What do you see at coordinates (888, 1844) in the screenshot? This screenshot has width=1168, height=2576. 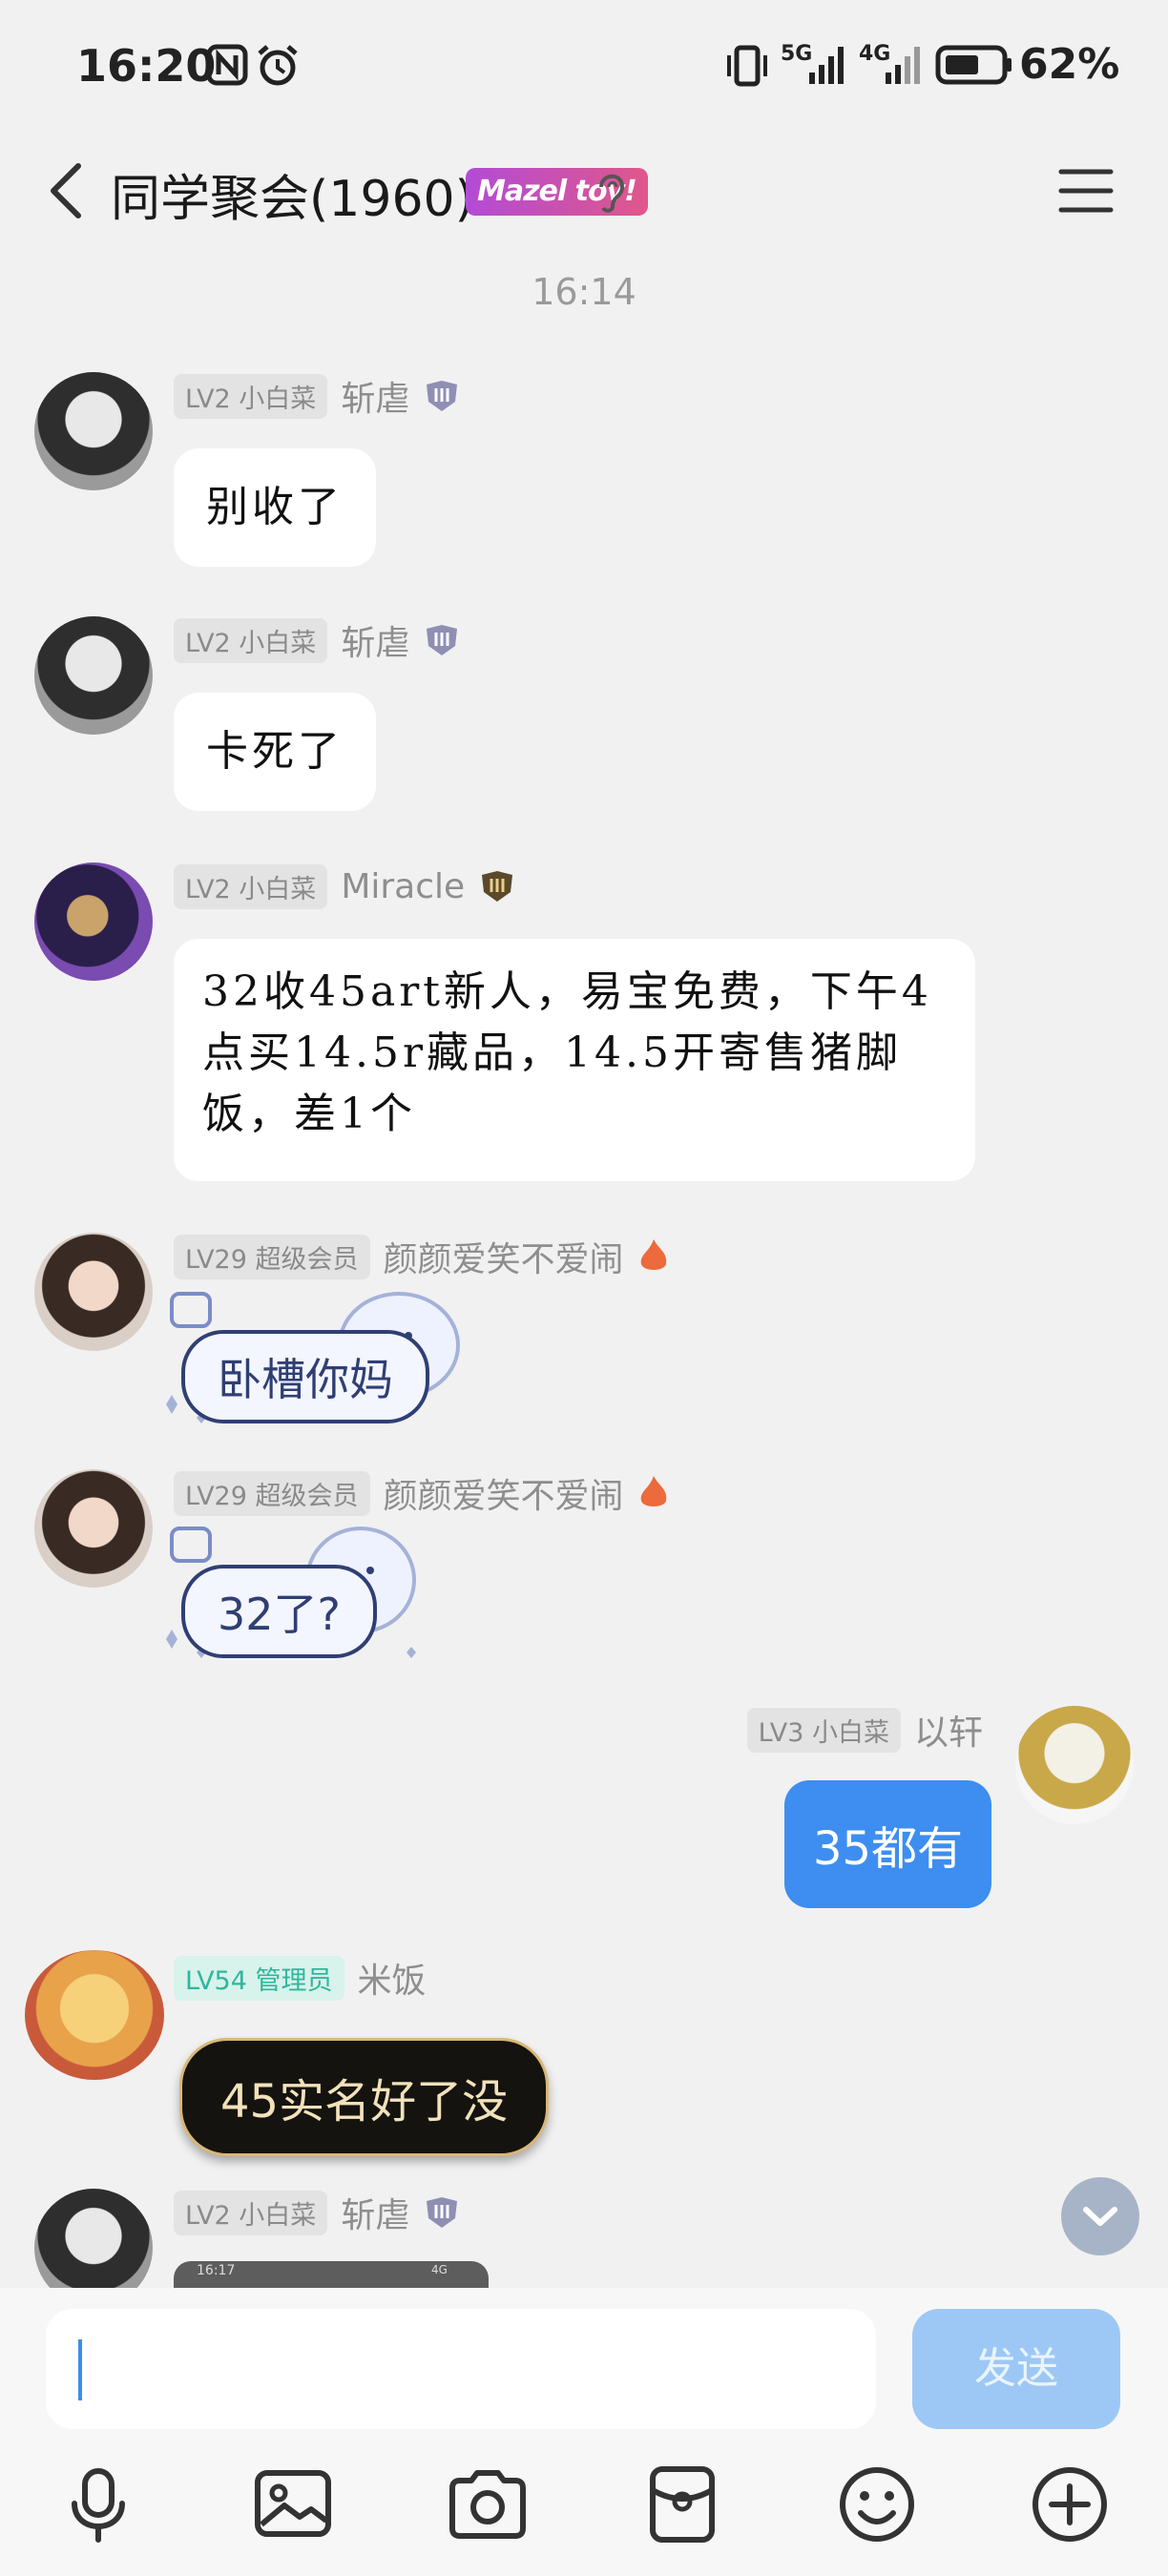 I see `message-bubble-self: 35都有` at bounding box center [888, 1844].